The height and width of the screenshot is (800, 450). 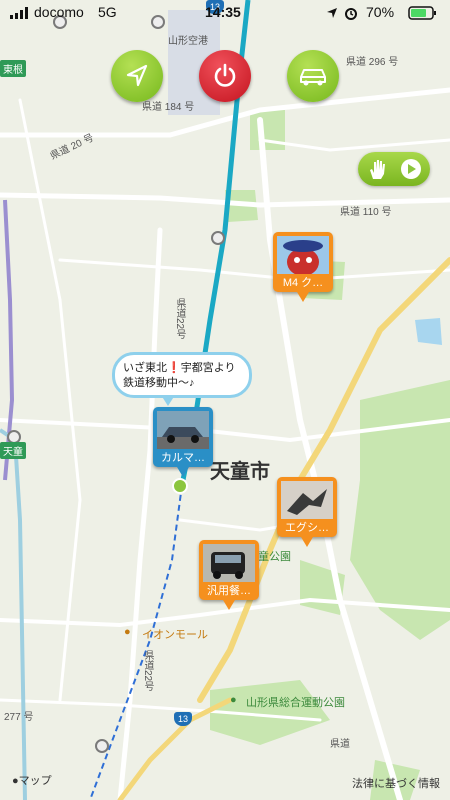 I want to click on location-arrow-icon, so click(x=332, y=13).